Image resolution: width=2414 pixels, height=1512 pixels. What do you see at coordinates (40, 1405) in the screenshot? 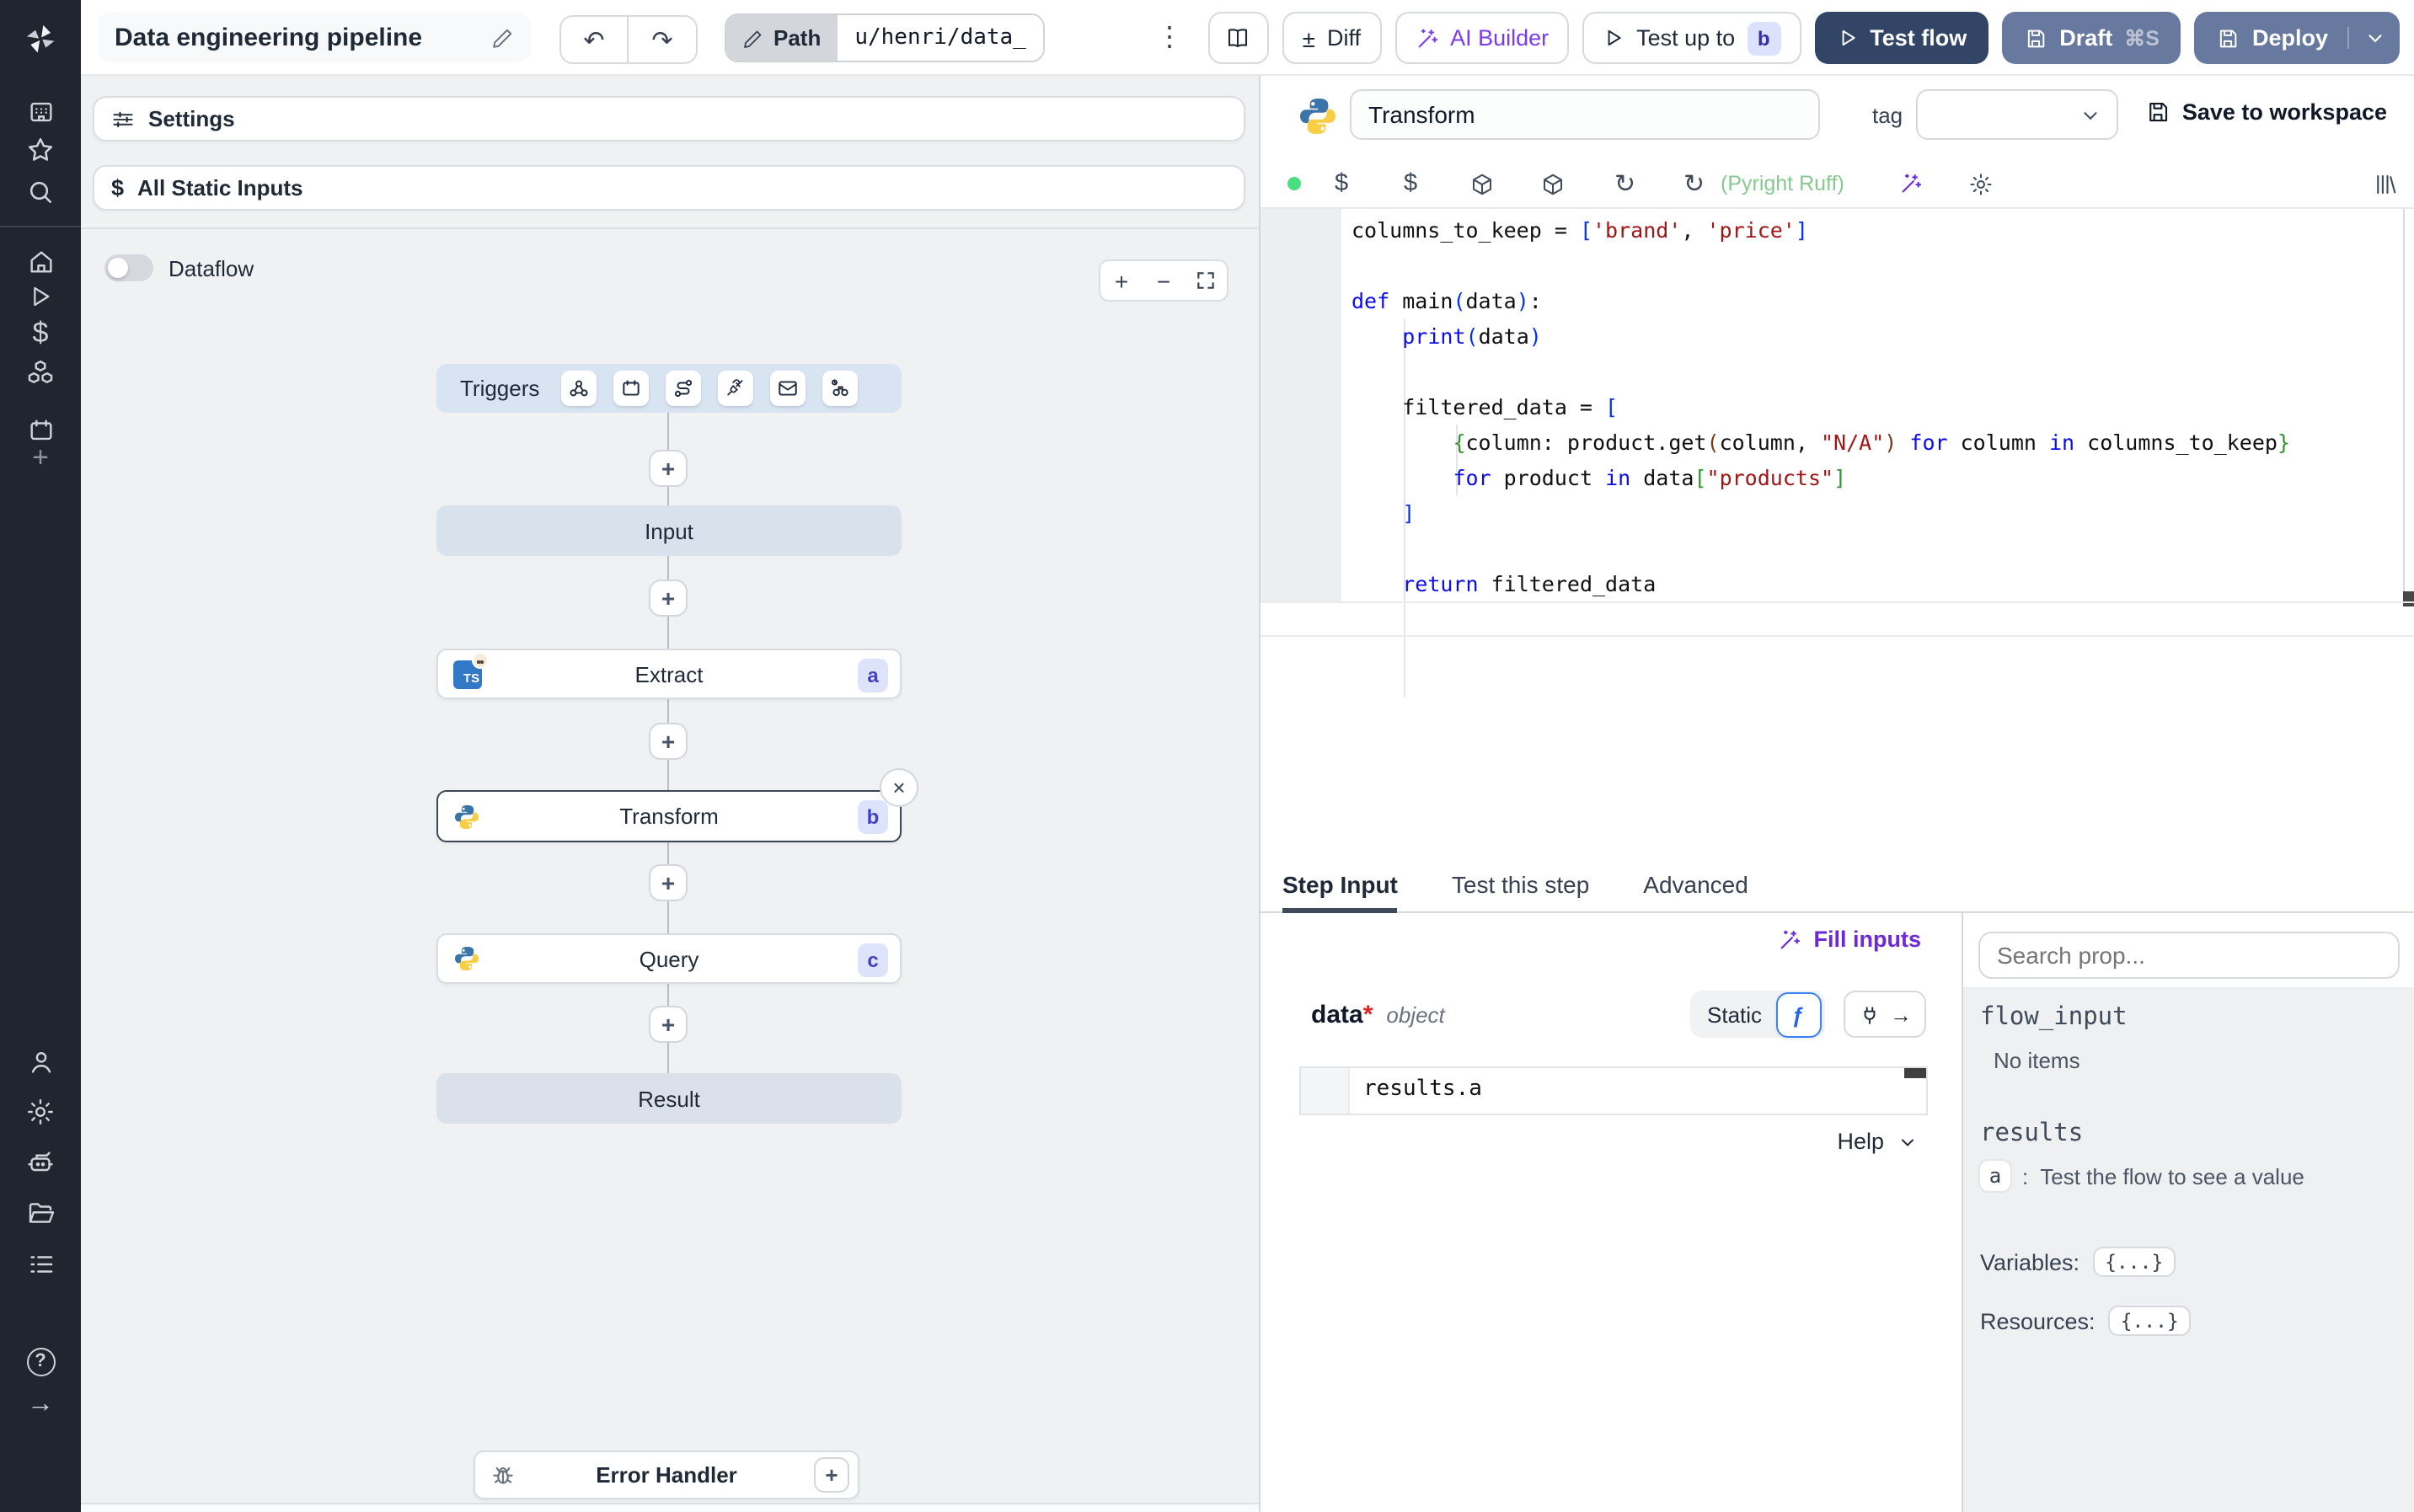
I see `sidebar-expand-button: →` at bounding box center [40, 1405].